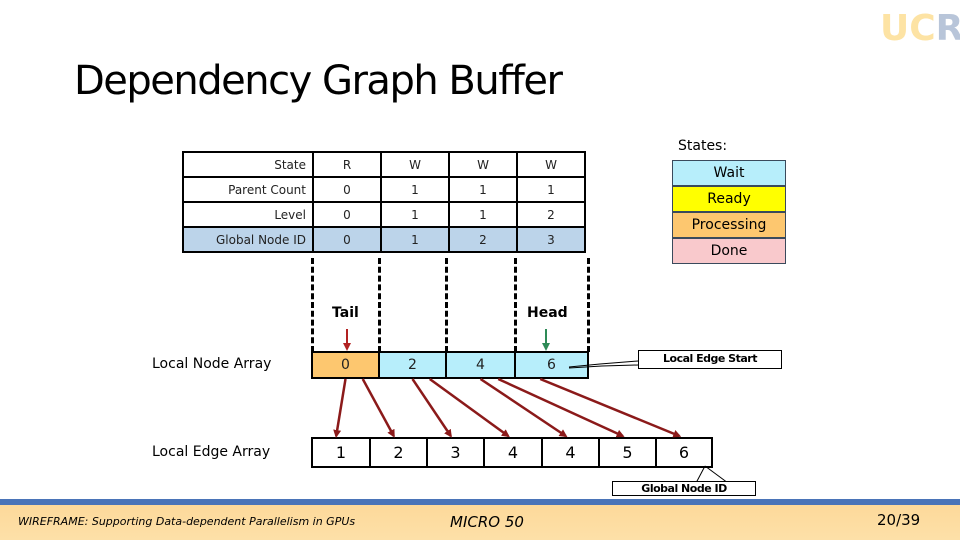 The width and height of the screenshot is (960, 540). I want to click on edge-arrows, so click(507, 407).